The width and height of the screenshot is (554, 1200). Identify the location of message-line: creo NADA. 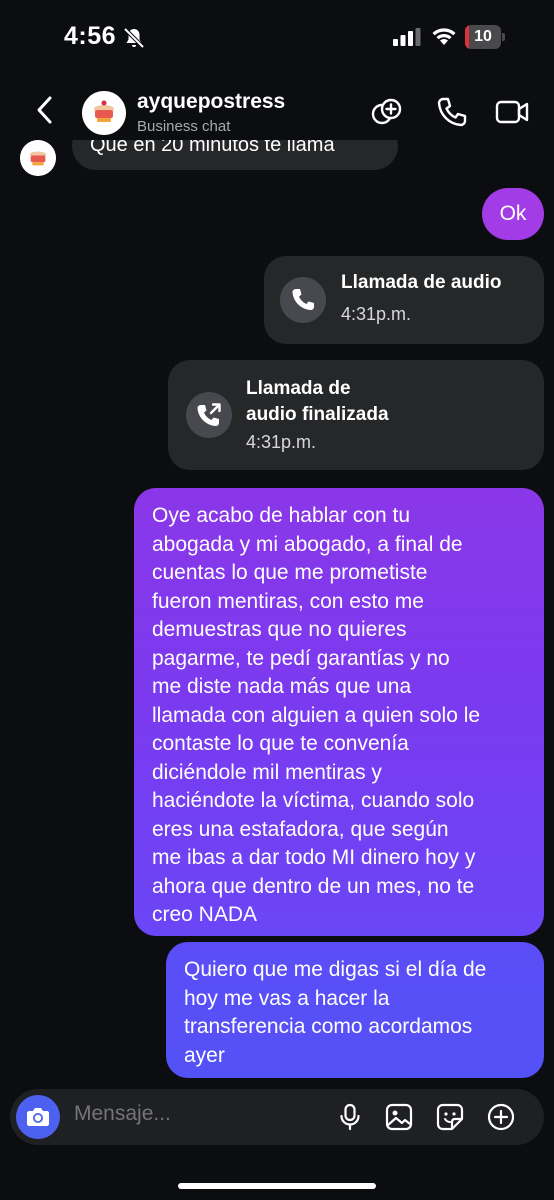
(205, 914).